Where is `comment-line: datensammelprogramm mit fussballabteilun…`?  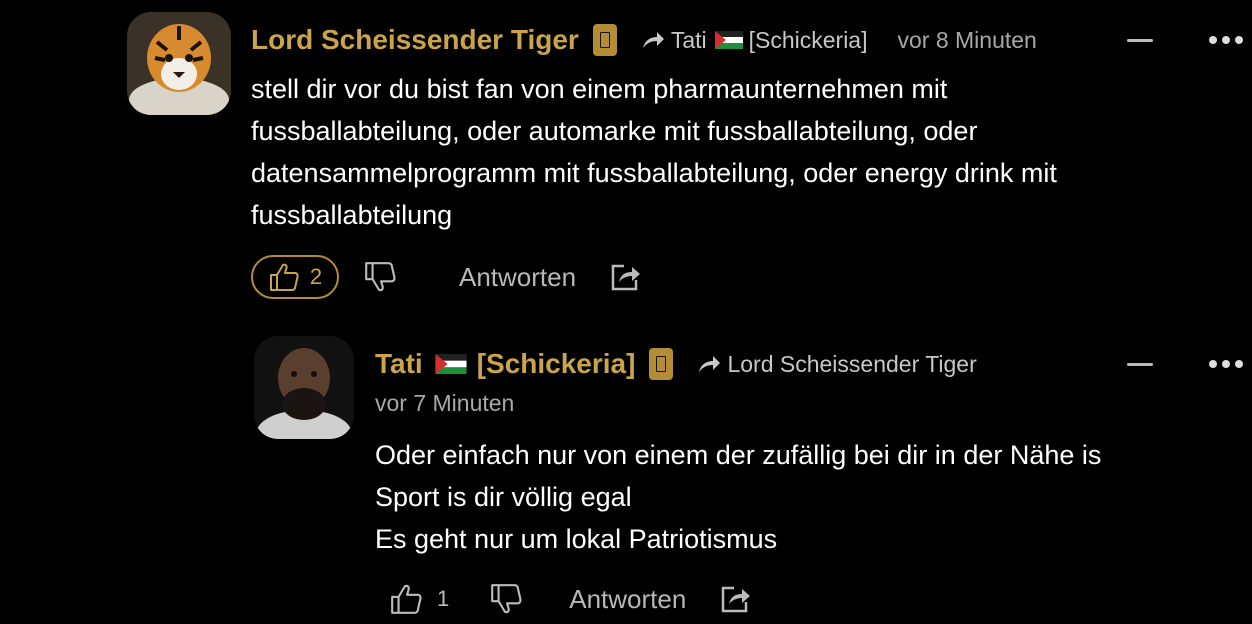
comment-line: datensammelprogramm mit fussballabteilun… is located at coordinates (654, 173).